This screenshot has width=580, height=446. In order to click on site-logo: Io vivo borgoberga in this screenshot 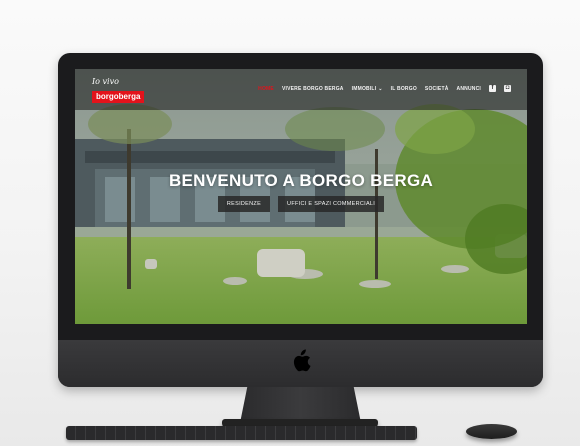, I will do `click(118, 90)`.